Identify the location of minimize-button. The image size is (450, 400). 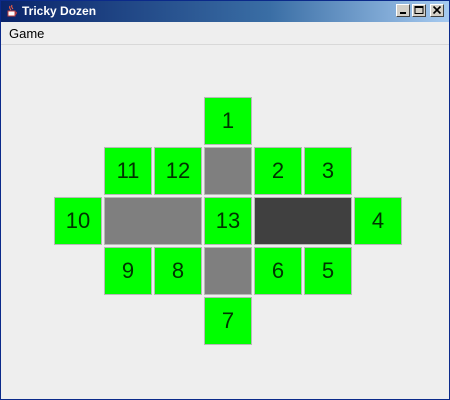
(403, 10).